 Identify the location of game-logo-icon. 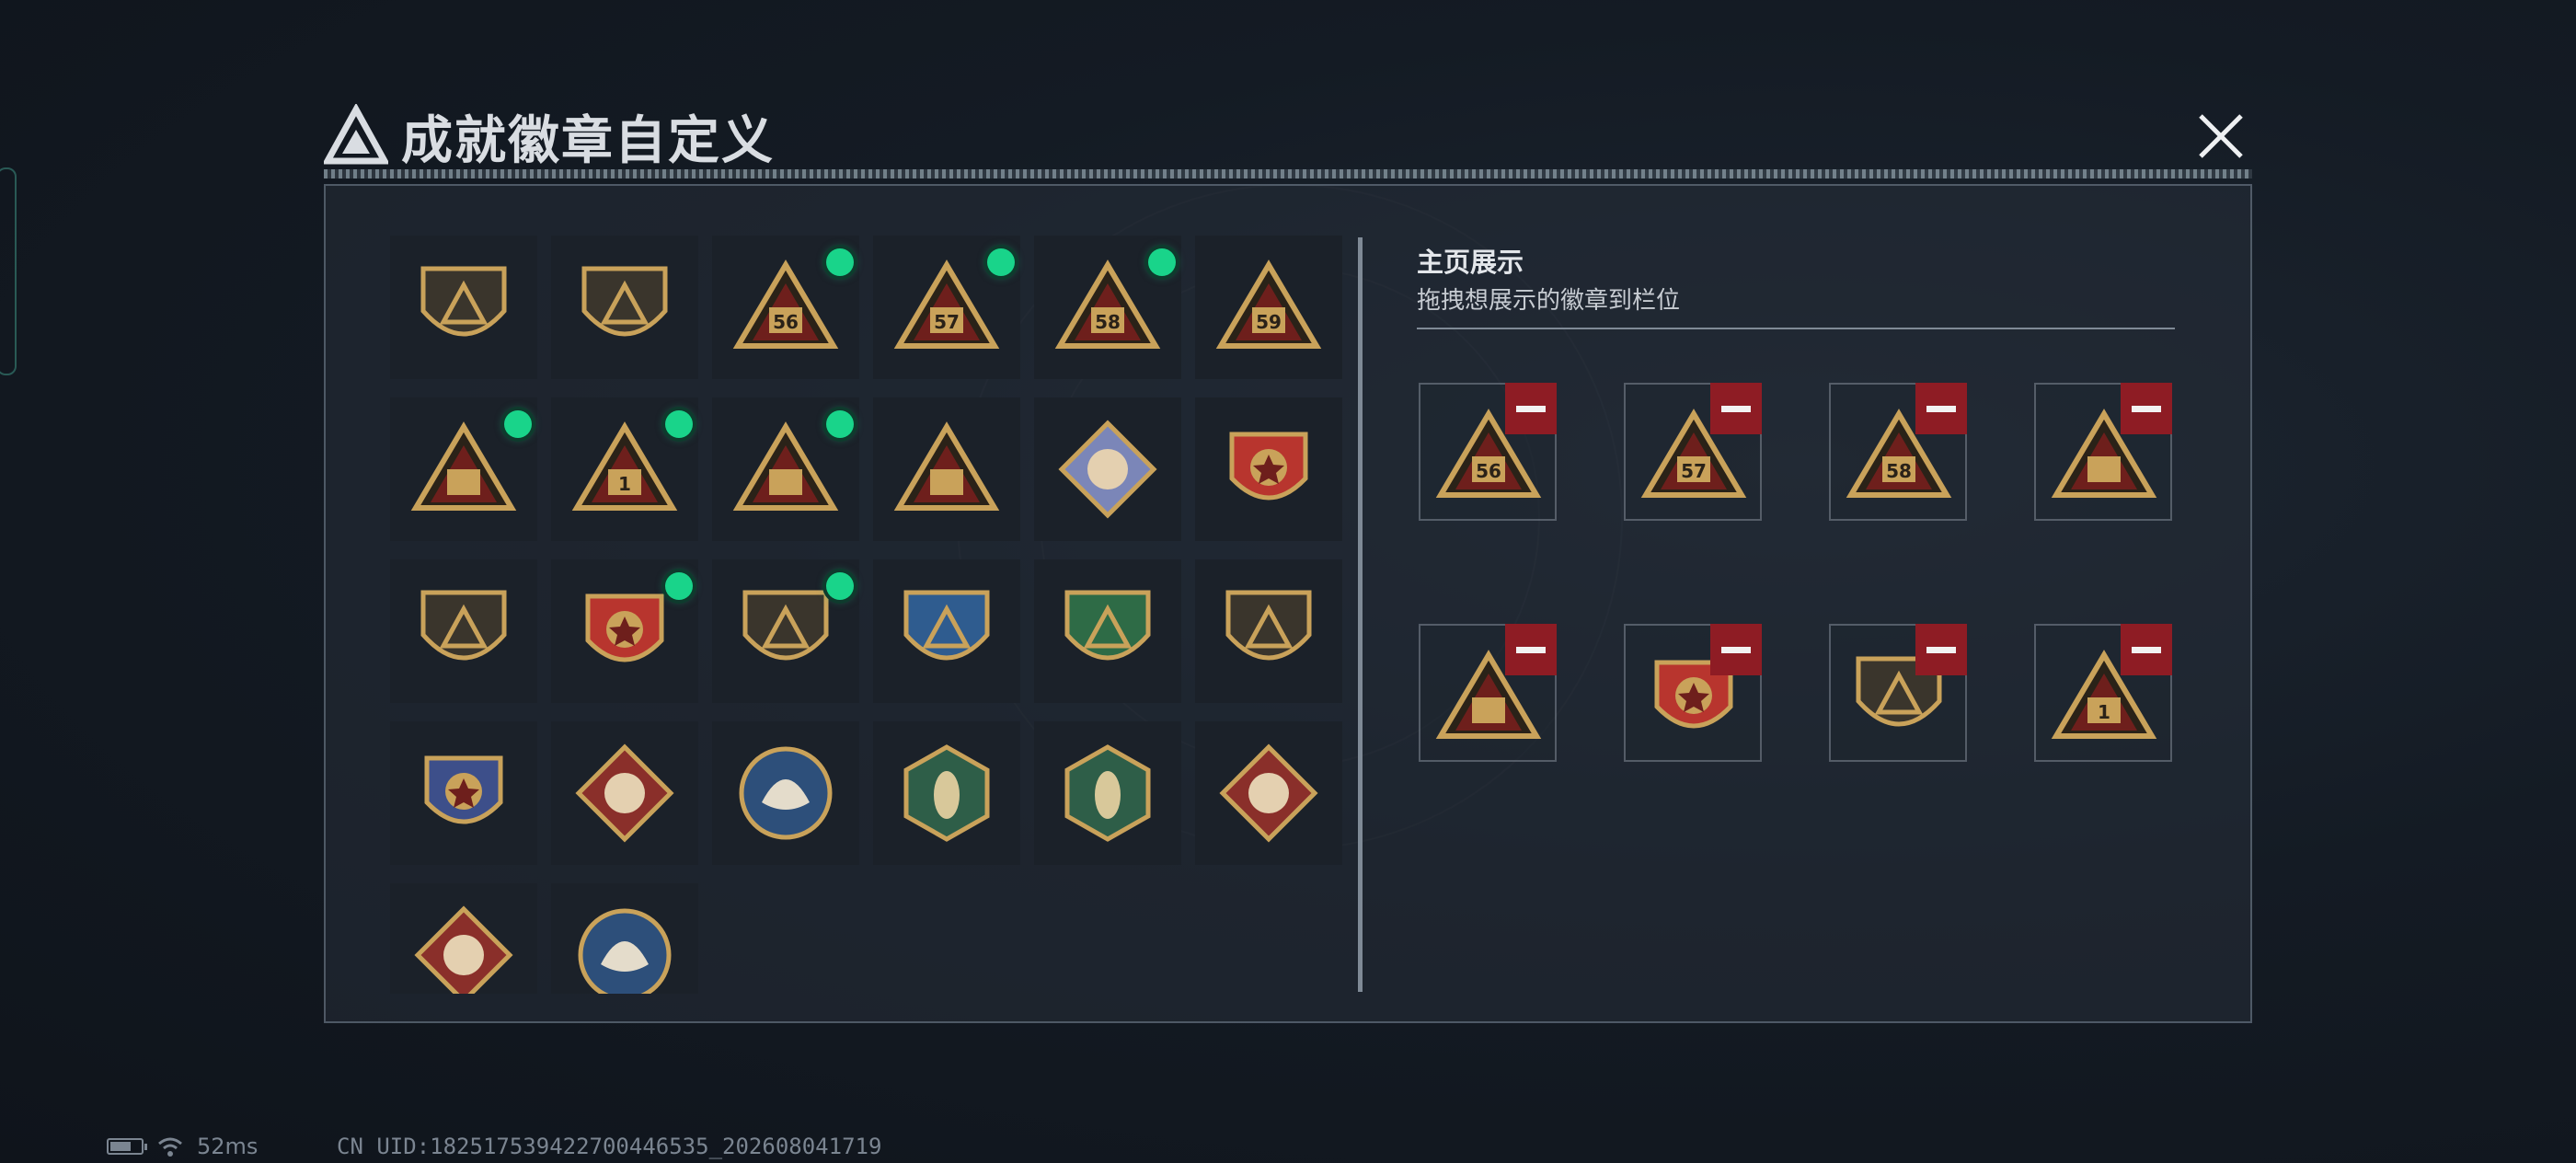
(356, 135).